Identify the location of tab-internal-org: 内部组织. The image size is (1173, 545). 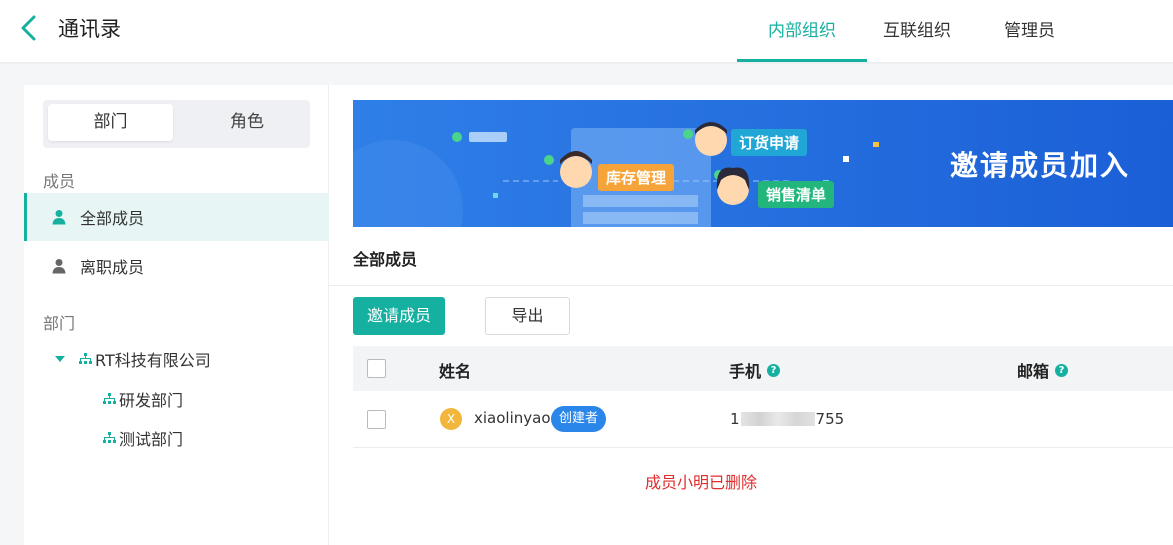
(802, 31).